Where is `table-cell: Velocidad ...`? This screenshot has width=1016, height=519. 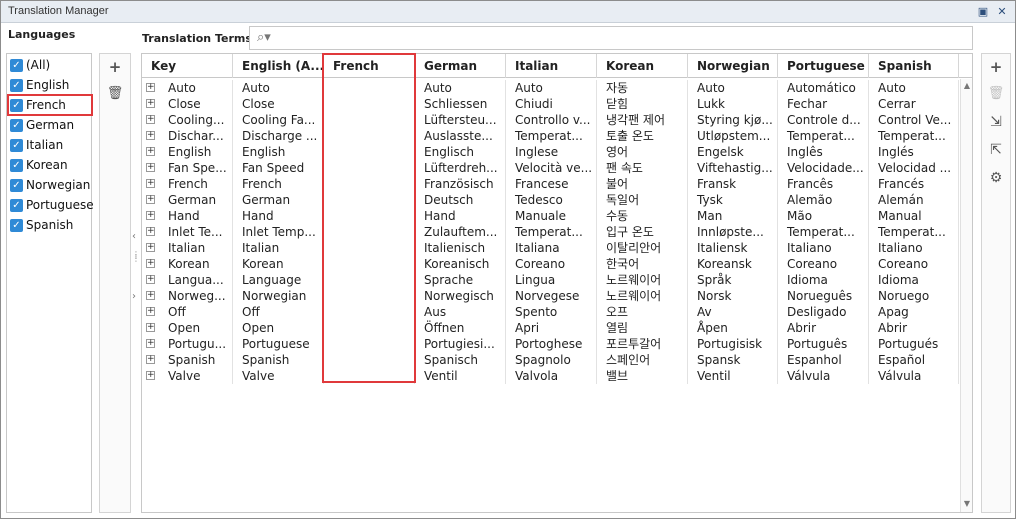 table-cell: Velocidad ... is located at coordinates (914, 168).